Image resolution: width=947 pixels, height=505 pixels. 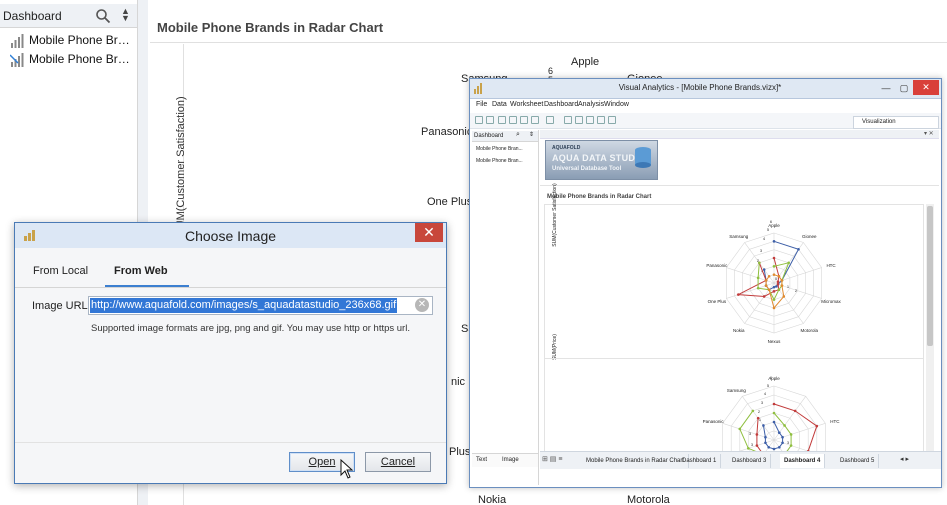 I want to click on tab-dashboard-3: Dashboard 3, so click(x=750, y=461).